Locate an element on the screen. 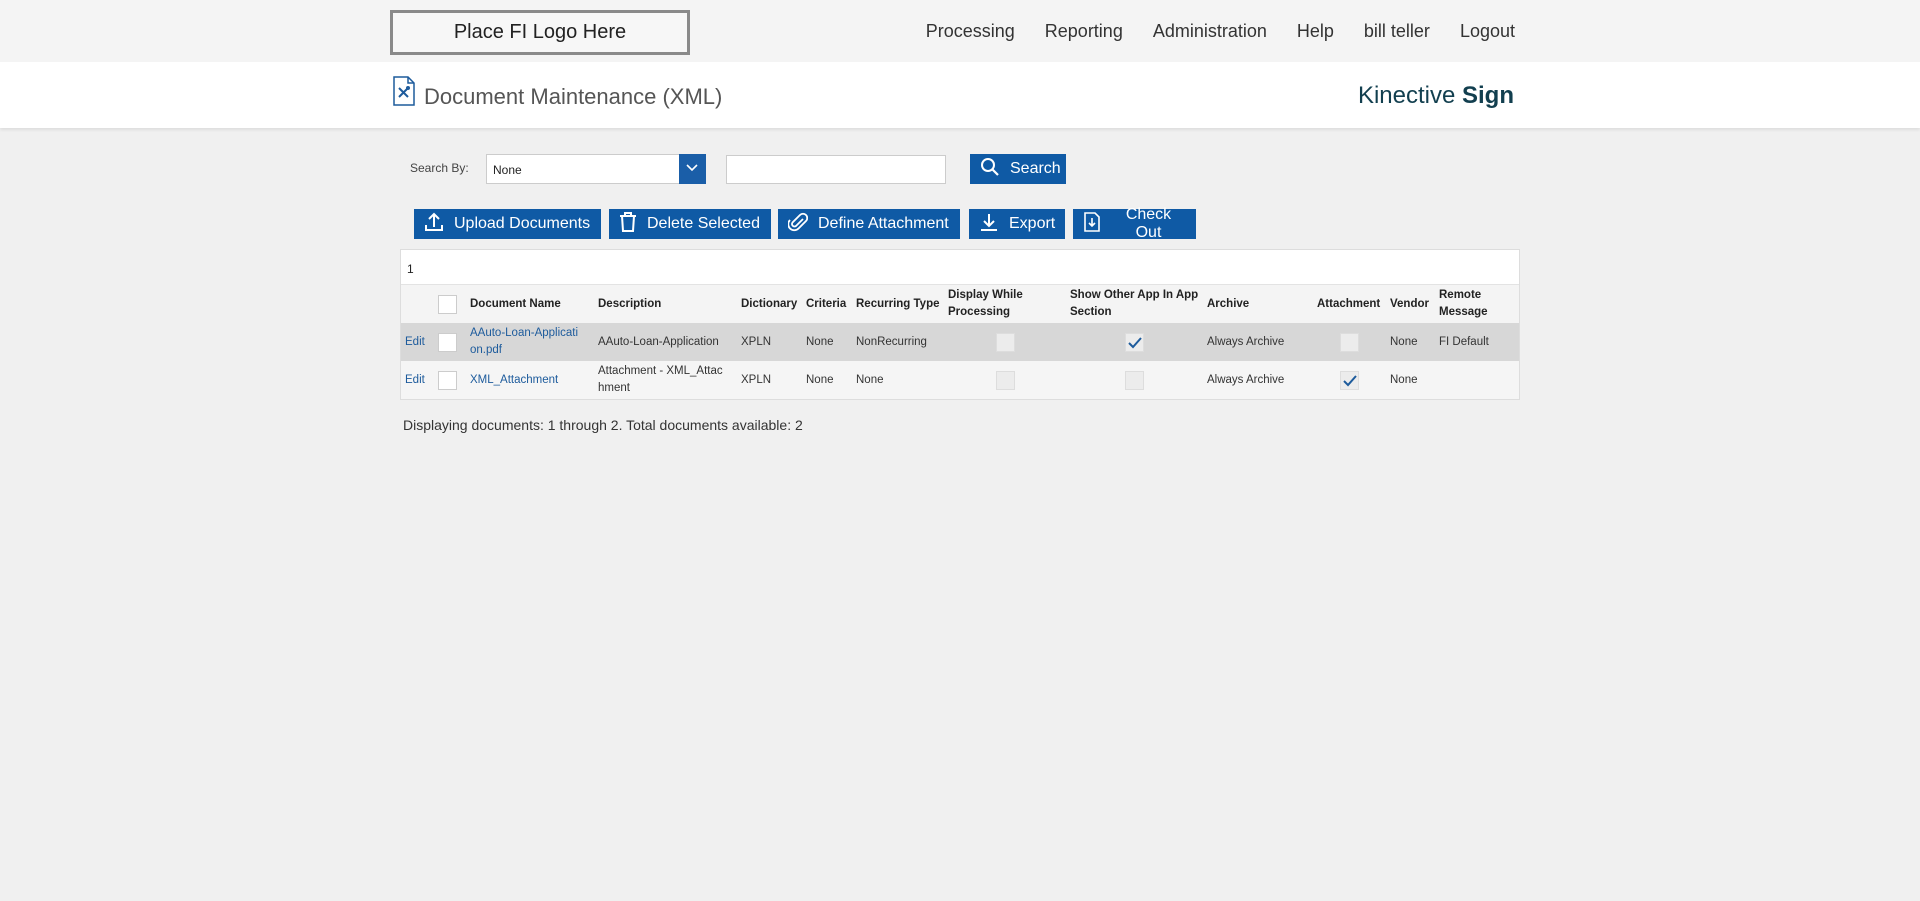  header-attachment: Attachment is located at coordinates (1349, 304).